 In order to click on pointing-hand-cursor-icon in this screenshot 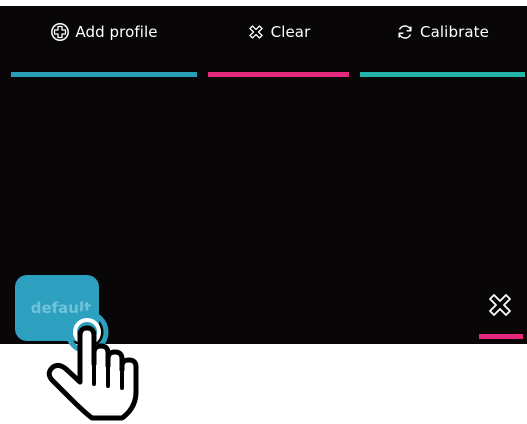, I will do `click(92, 365)`.